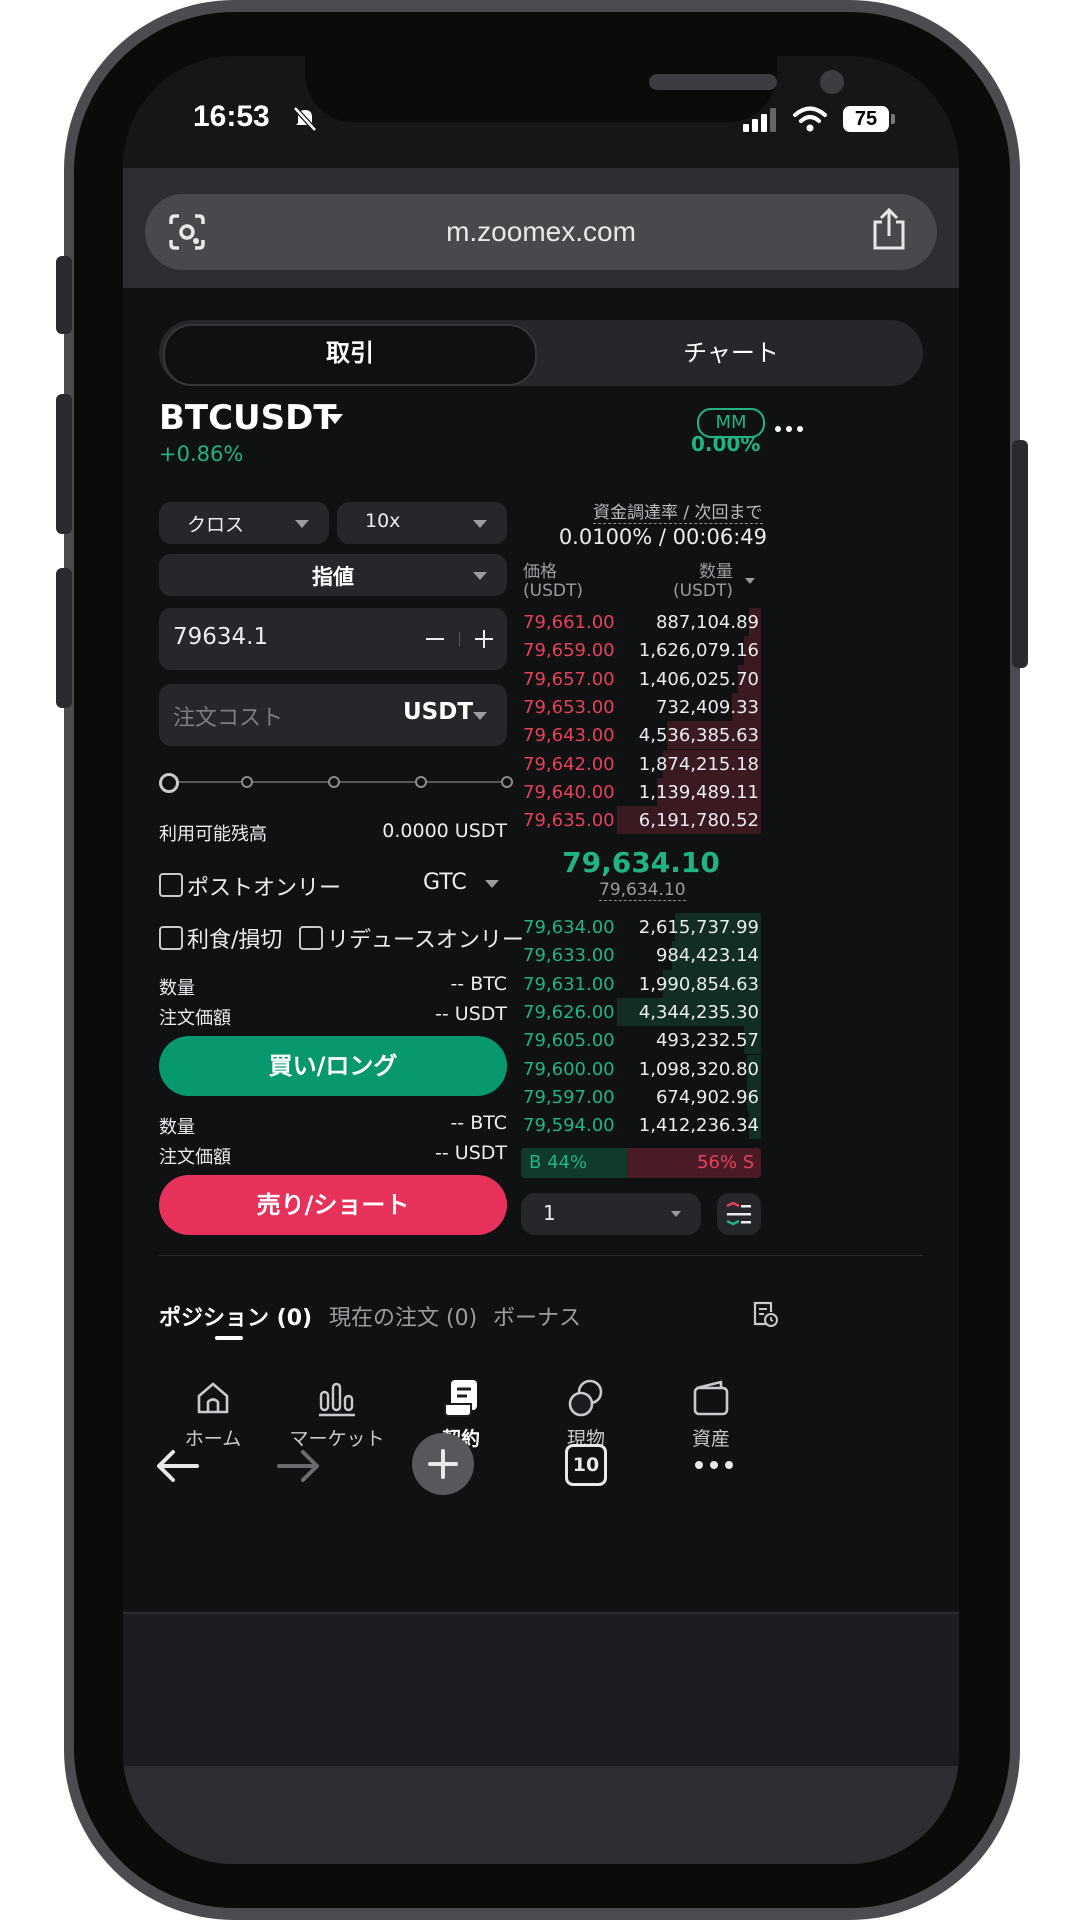 This screenshot has height=1920, width=1080. I want to click on tif-value: GTC, so click(445, 882).